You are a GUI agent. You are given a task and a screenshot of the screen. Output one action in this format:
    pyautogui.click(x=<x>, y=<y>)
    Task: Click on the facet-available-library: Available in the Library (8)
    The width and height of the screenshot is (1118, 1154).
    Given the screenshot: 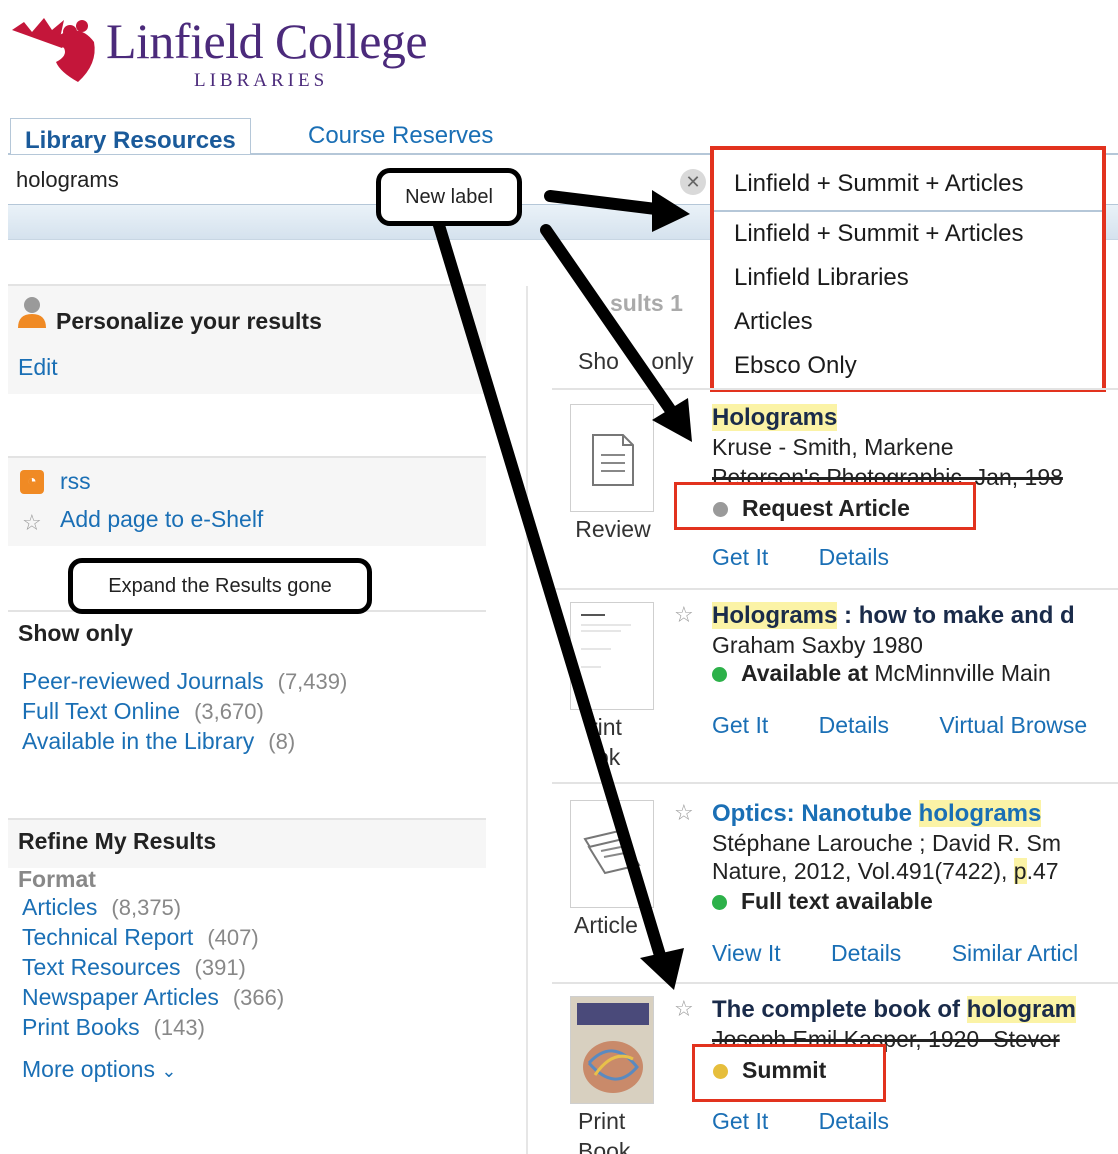 What is the action you would take?
    pyautogui.click(x=252, y=743)
    